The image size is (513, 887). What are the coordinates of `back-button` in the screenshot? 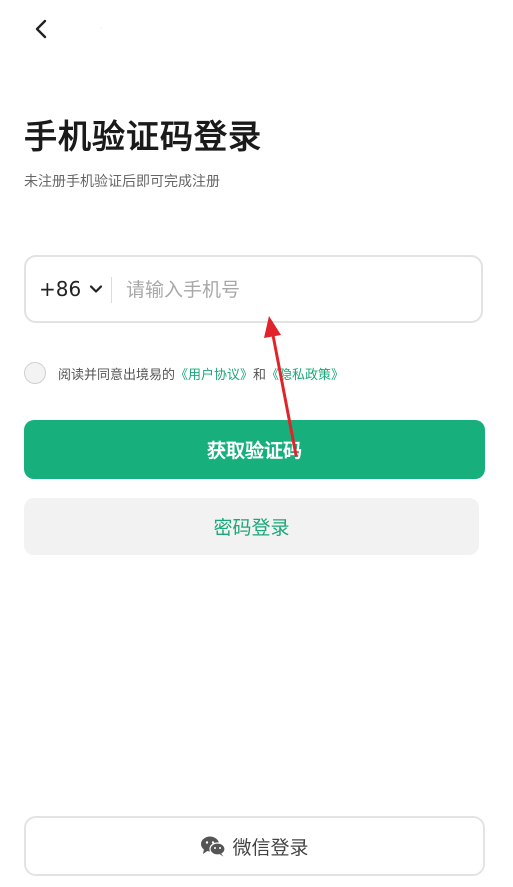 It's located at (43, 29).